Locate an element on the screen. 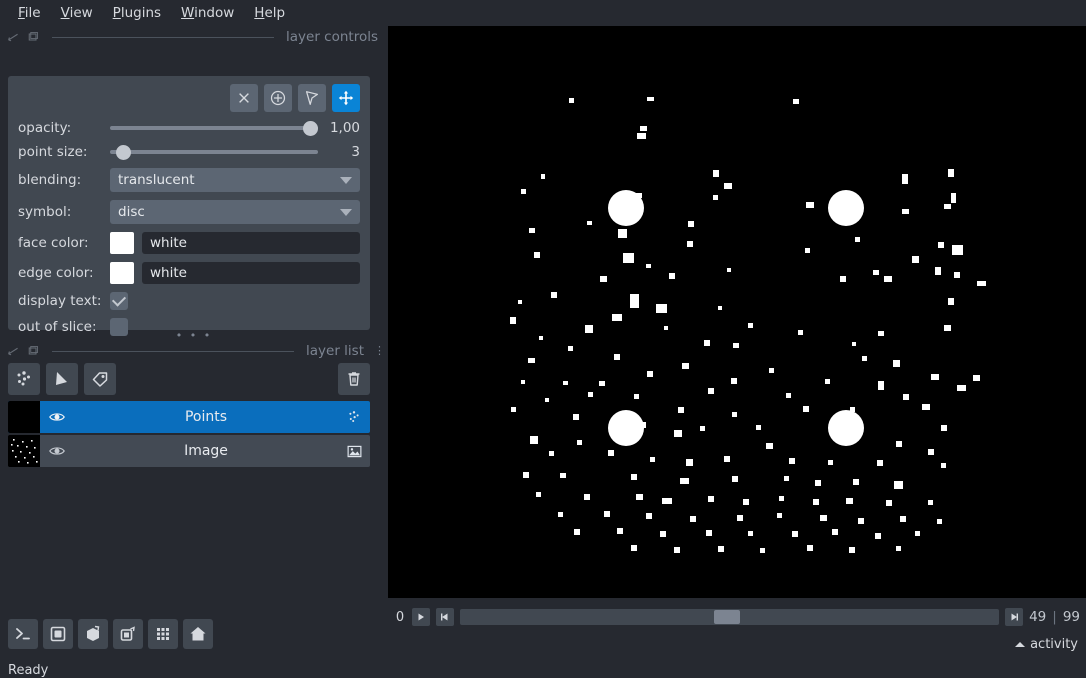  blending-field: translucent is located at coordinates (235, 180).